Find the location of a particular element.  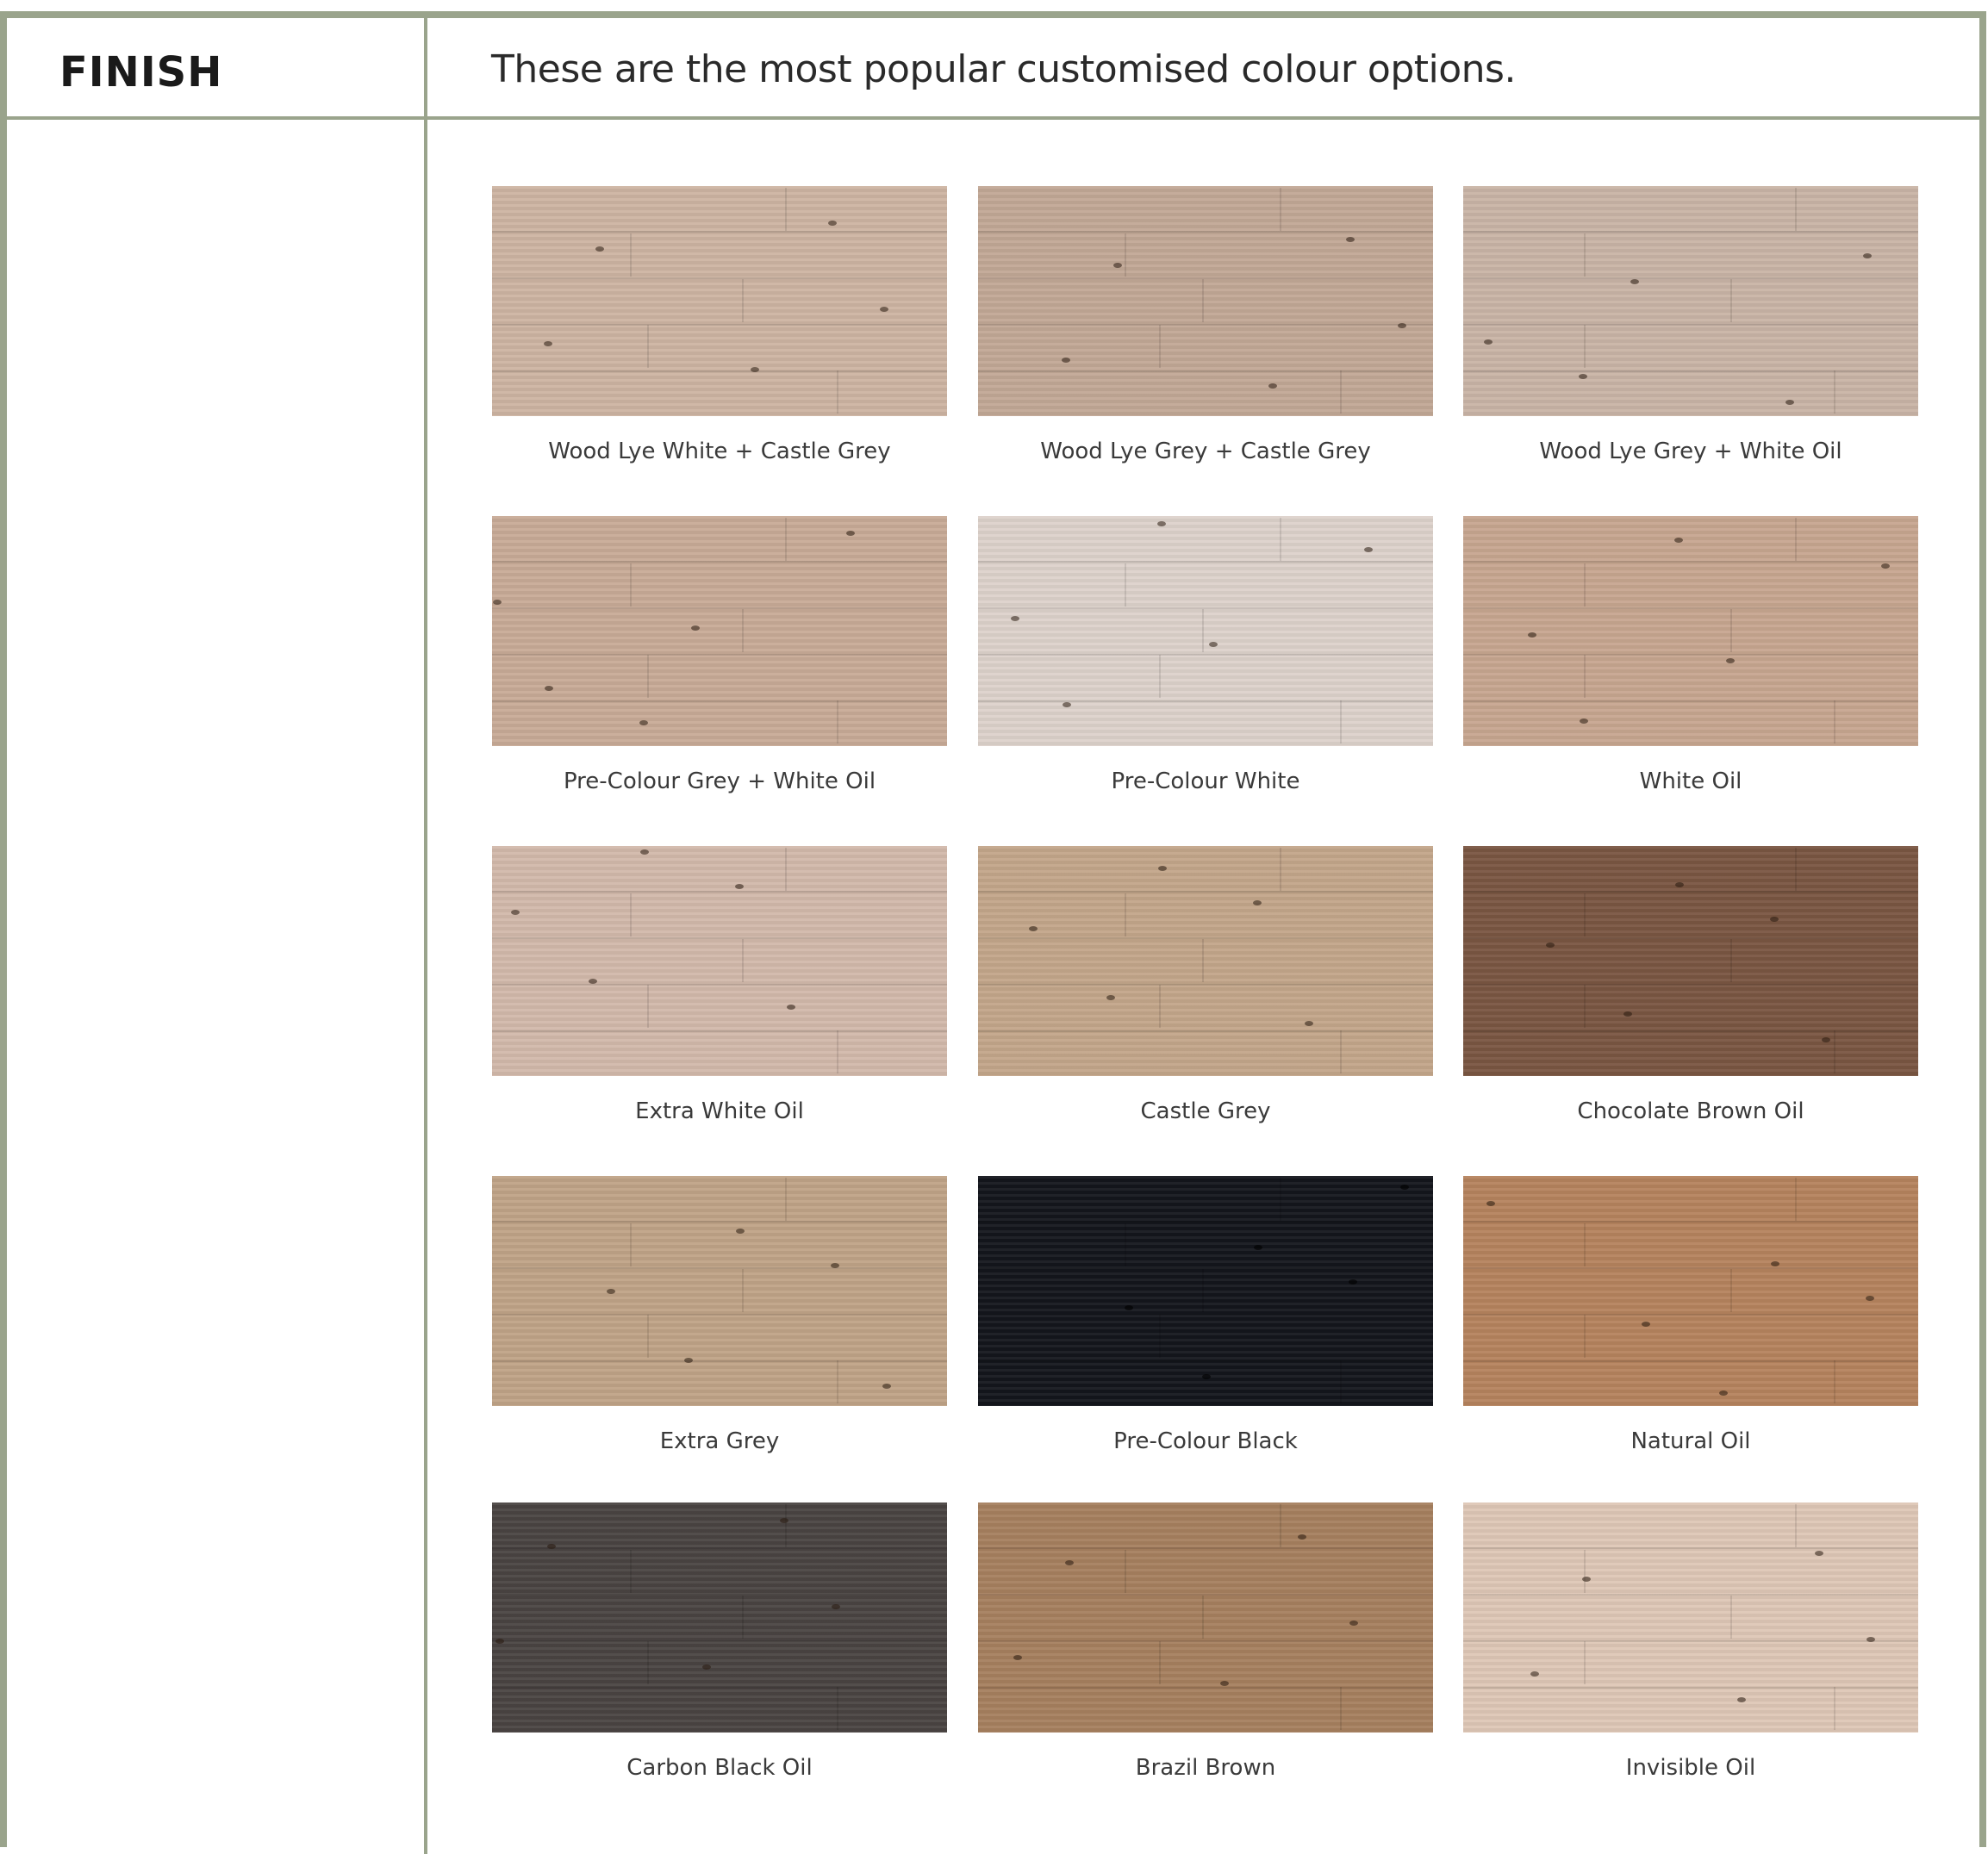

swatch-tile: Wood Lye Grey + White Oil is located at coordinates (1690, 325).